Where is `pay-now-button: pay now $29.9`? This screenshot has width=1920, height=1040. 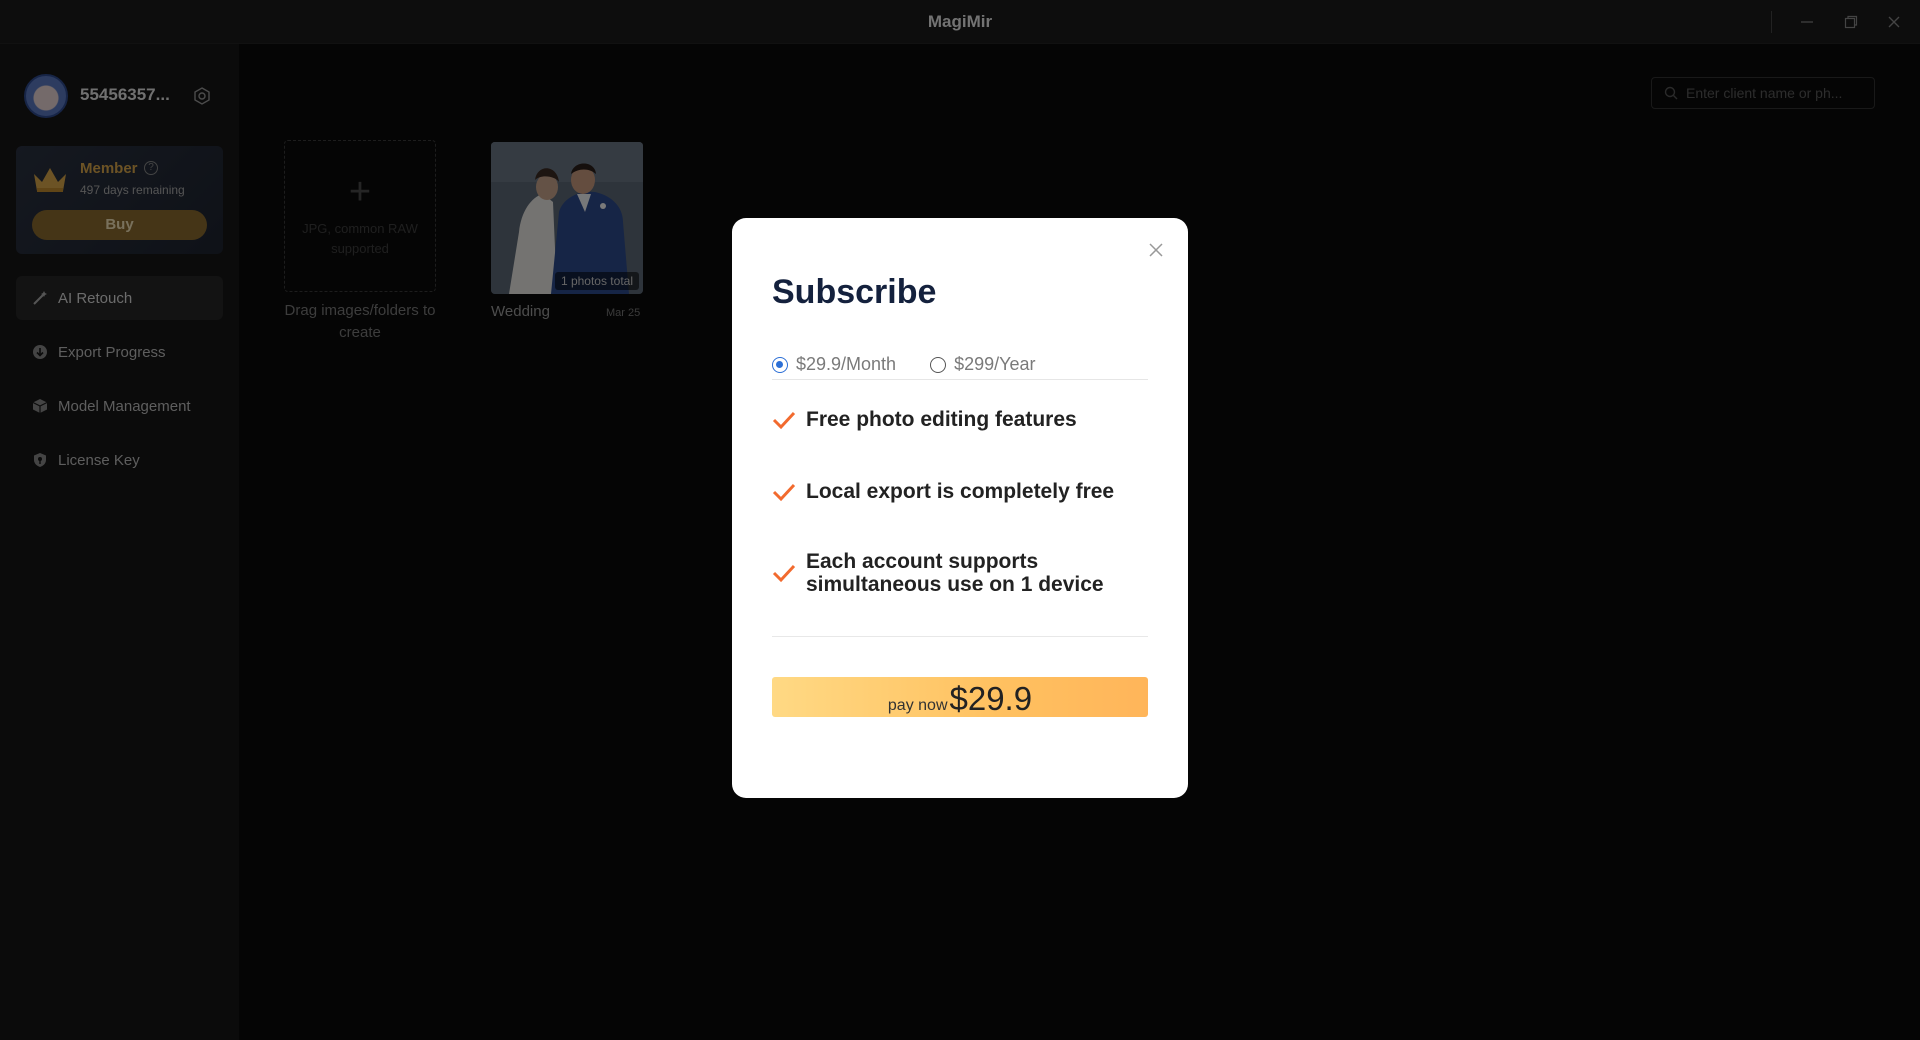
pay-now-button: pay now $29.9 is located at coordinates (960, 697).